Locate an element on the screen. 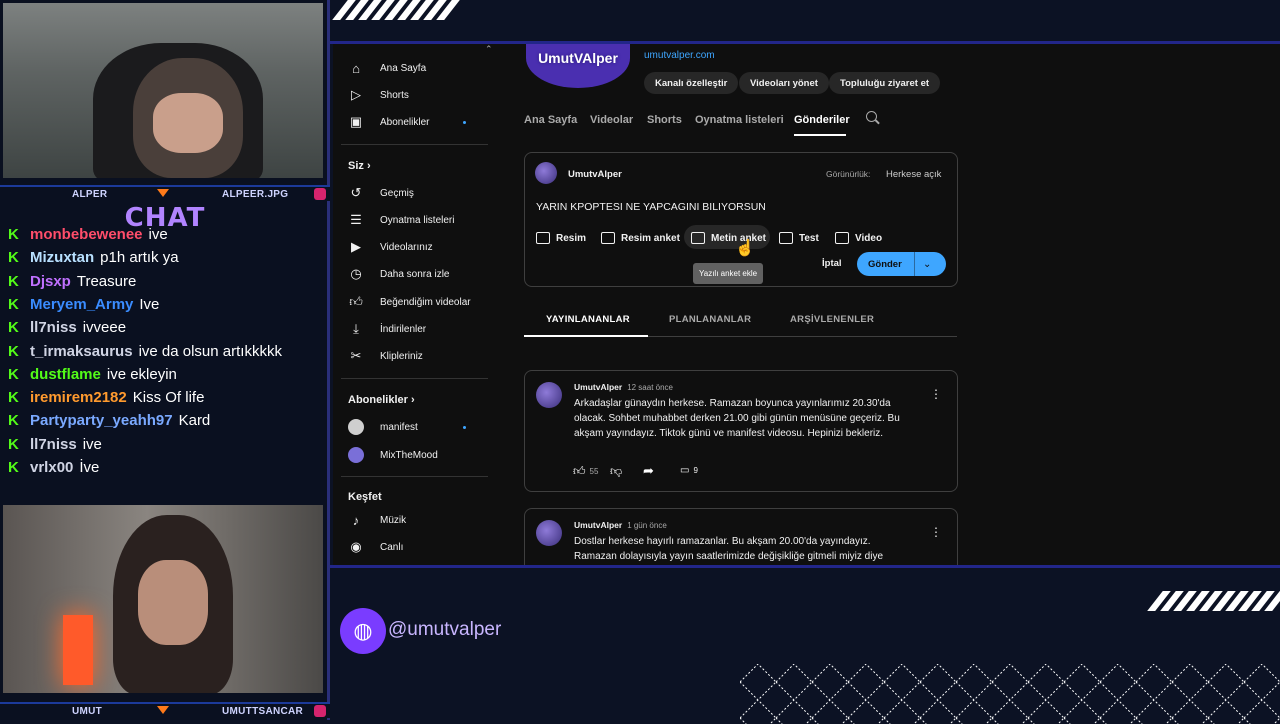 The height and width of the screenshot is (724, 1280). tab-shorts: Shorts is located at coordinates (664, 120).